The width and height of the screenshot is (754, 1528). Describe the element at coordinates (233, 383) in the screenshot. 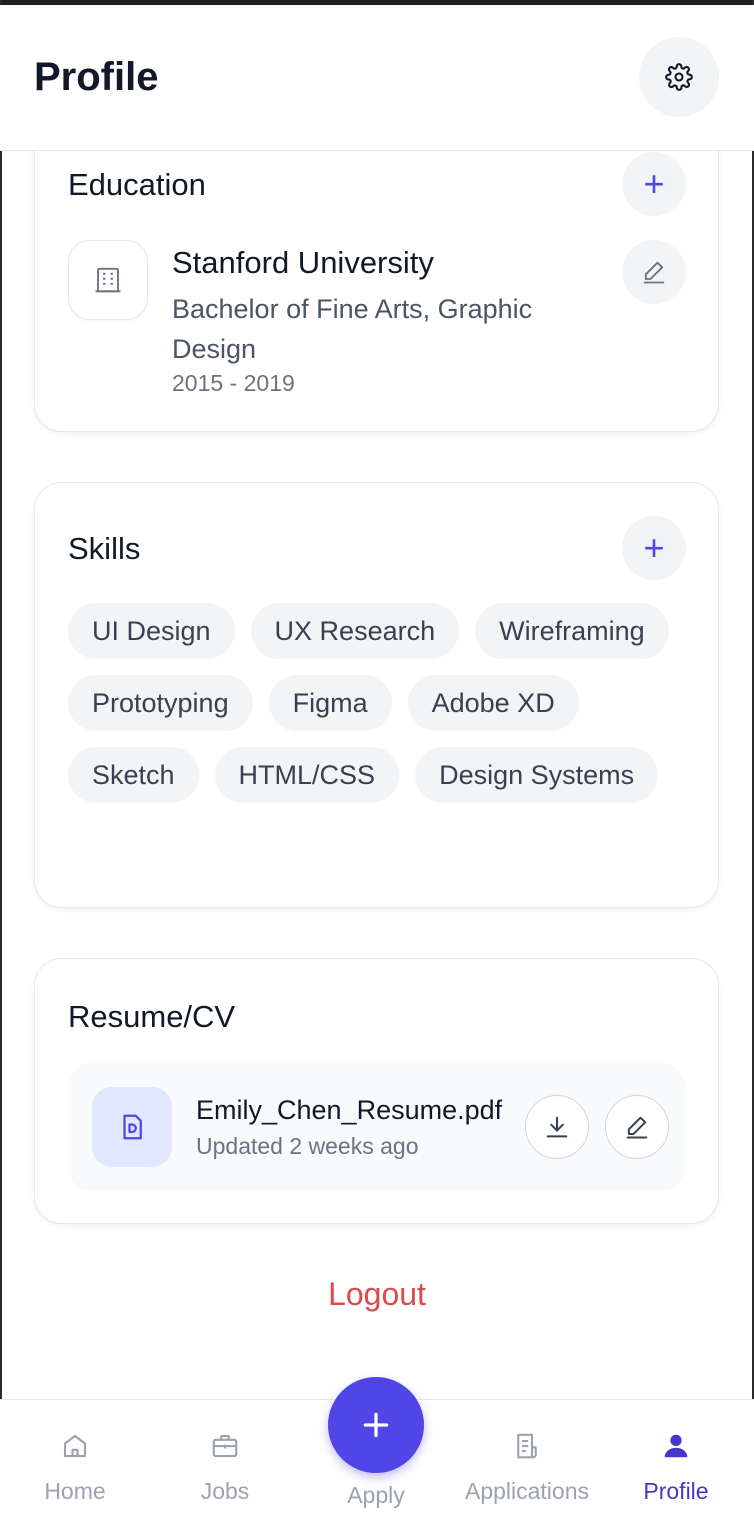

I see `education-years: 2015 - 2019` at that location.